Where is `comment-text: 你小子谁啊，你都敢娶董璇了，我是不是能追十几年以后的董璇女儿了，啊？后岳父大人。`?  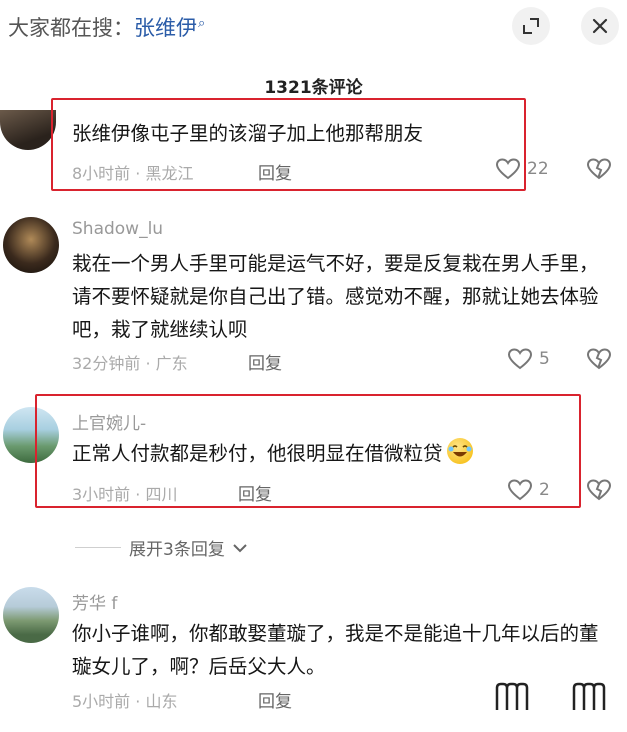 comment-text: 你小子谁啊，你都敢娶董璇了，我是不是能追十几年以后的董璇女儿了，啊？后岳父大人。 is located at coordinates (335, 650).